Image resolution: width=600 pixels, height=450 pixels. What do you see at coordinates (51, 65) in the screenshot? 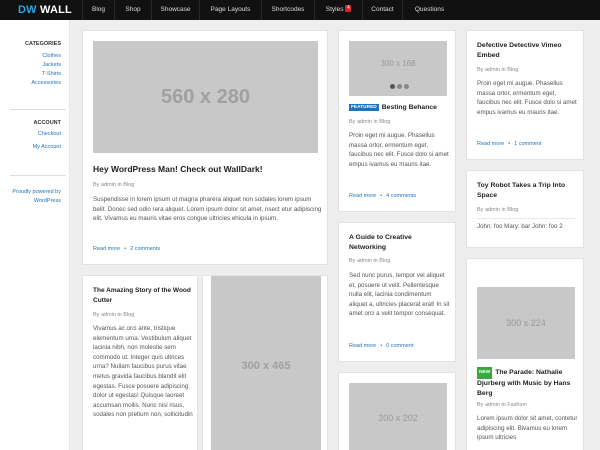
I see `category-jackets: Jackets` at bounding box center [51, 65].